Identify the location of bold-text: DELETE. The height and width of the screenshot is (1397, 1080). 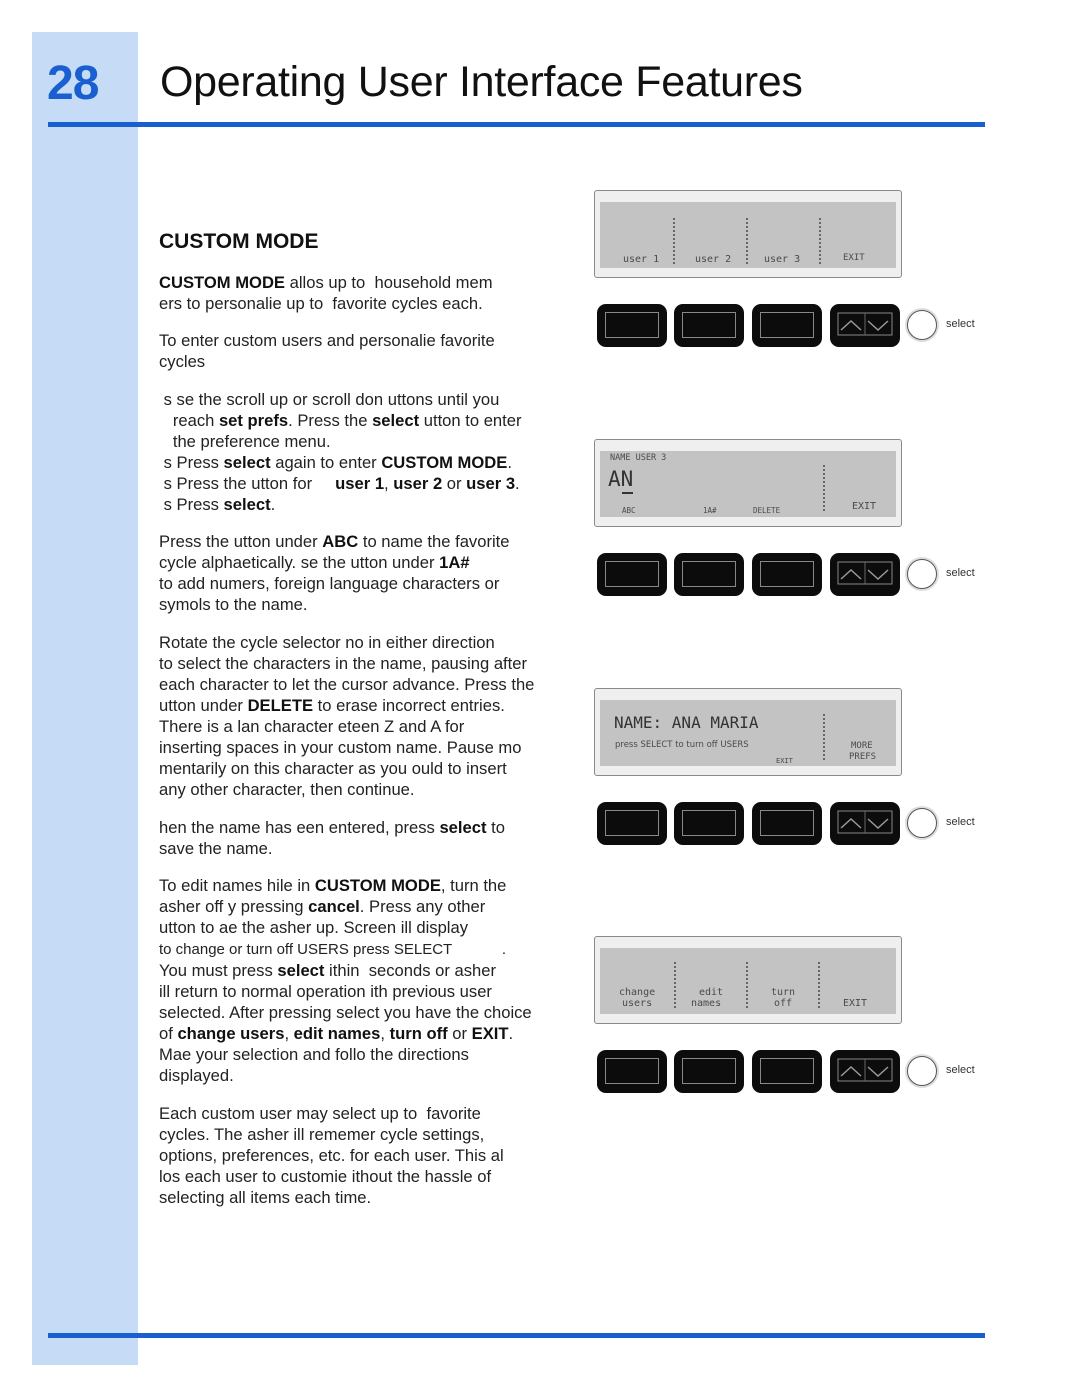
(280, 705).